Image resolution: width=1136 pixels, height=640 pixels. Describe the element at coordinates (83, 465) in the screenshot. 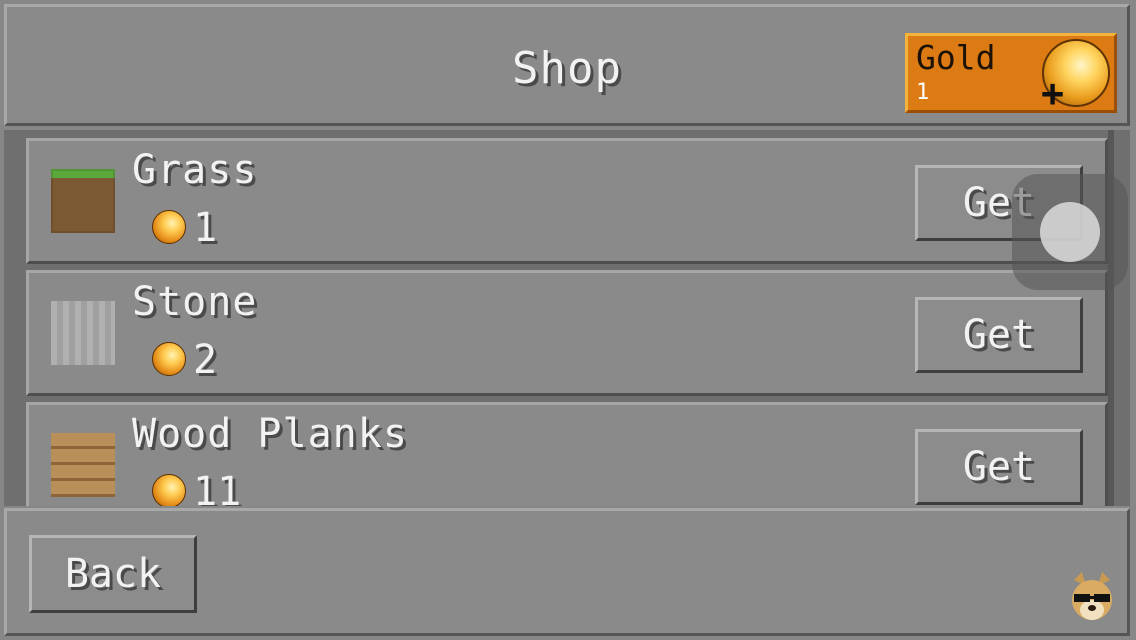

I see `wood-planks-icon` at that location.